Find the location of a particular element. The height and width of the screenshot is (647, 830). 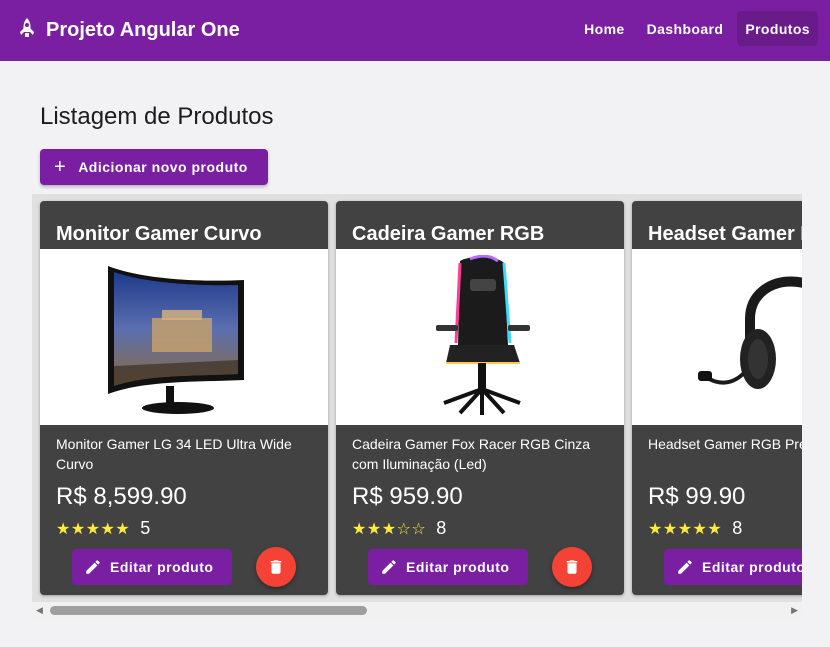

product-rating: ★★★★★ 8 is located at coordinates (695, 528).